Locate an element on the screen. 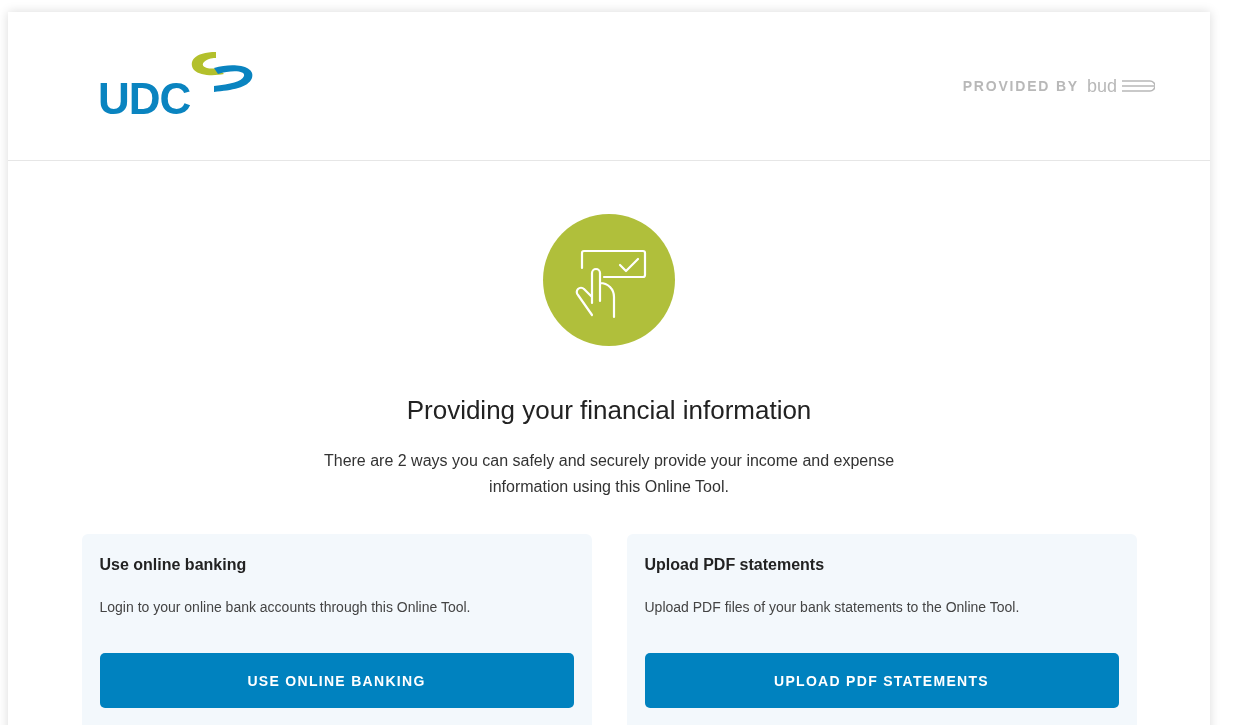 The height and width of the screenshot is (725, 1238). option-description: Login to your online bank accounts through this Online Tool. is located at coordinates (285, 607).